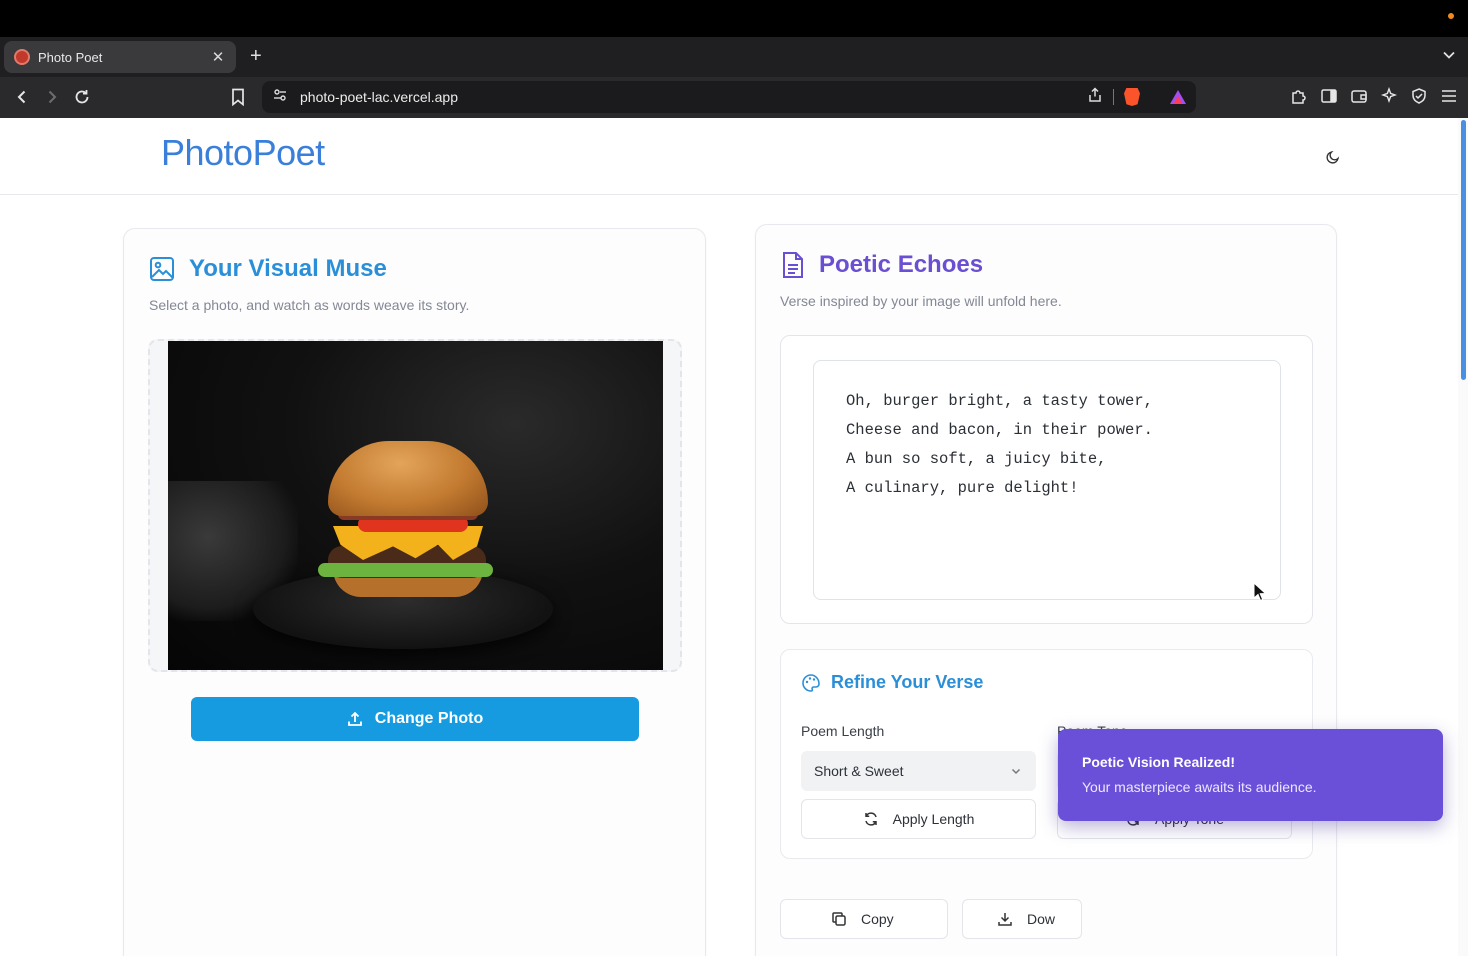 The height and width of the screenshot is (956, 1468). I want to click on back-button, so click(22, 97).